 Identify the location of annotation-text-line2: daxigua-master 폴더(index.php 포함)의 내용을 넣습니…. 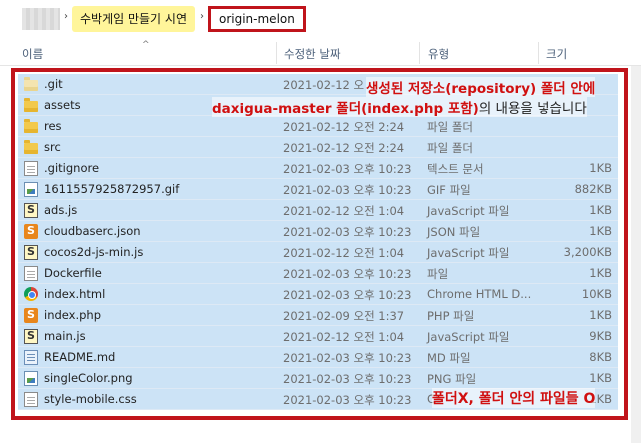
(399, 107).